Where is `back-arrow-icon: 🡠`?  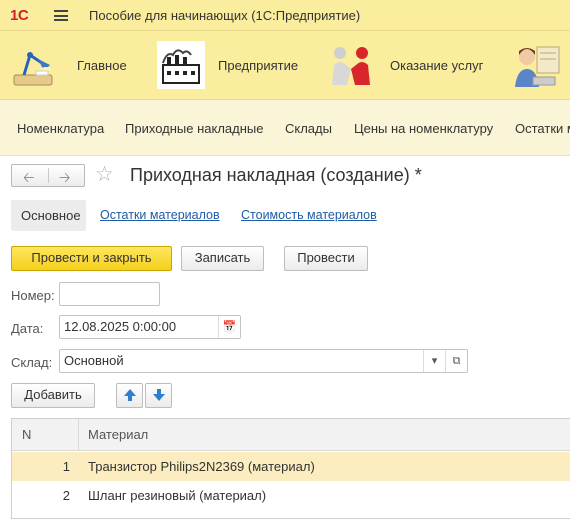 back-arrow-icon: 🡠 is located at coordinates (28, 179).